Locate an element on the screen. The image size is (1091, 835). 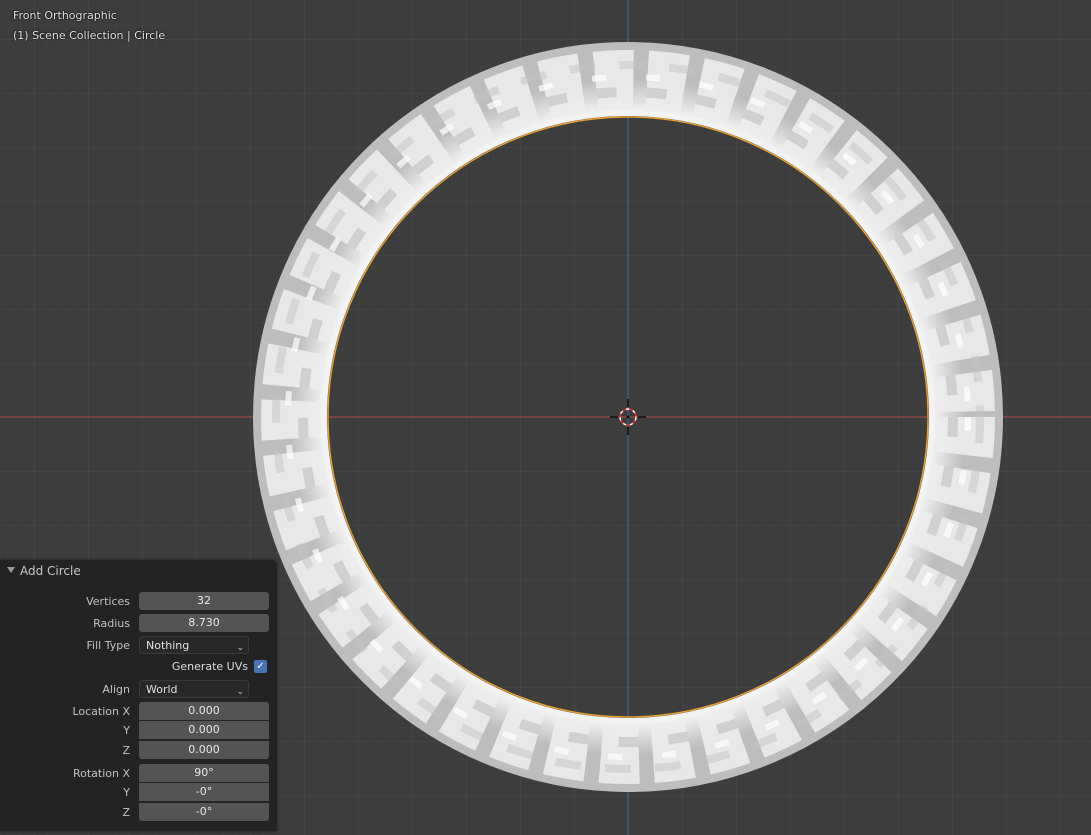
location-y-field: 0.000 is located at coordinates (204, 730).